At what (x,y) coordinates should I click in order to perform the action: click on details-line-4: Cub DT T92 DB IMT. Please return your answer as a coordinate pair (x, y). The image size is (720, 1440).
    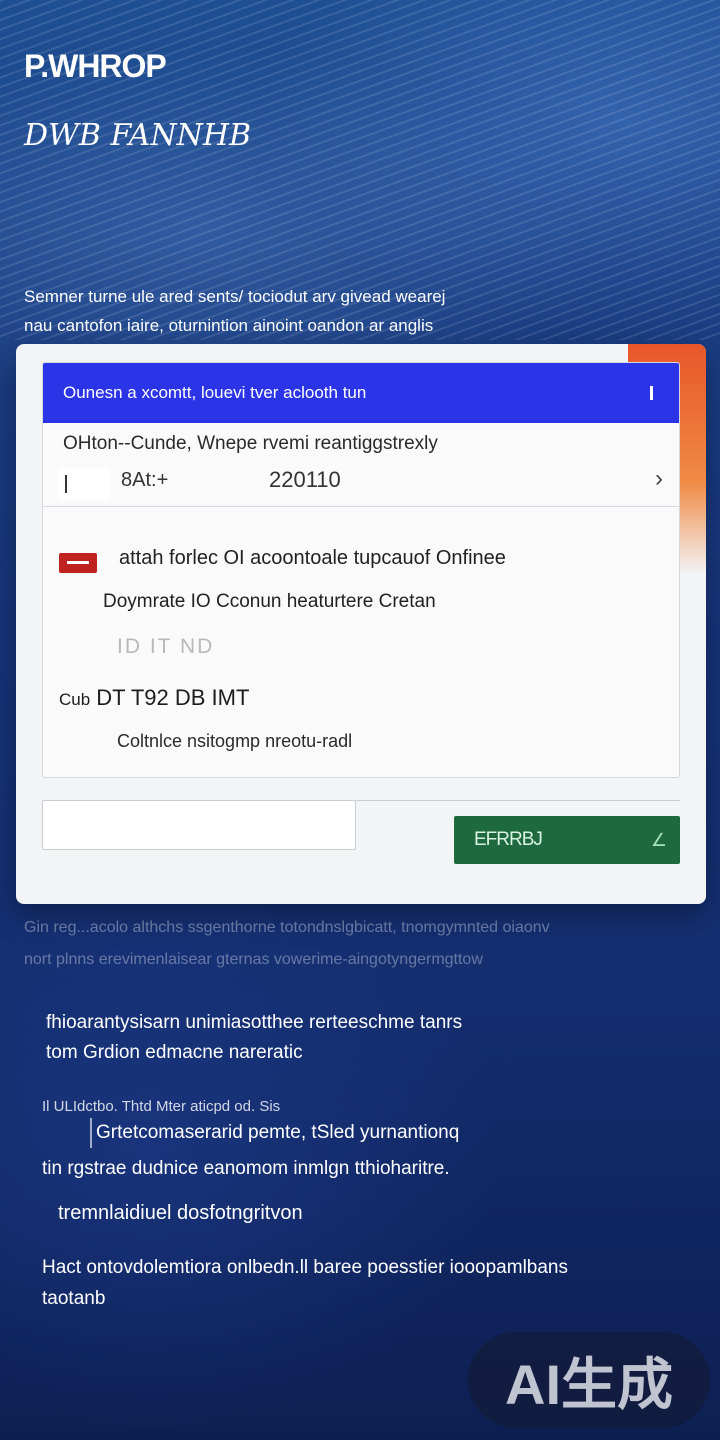
    Looking at the image, I should click on (154, 698).